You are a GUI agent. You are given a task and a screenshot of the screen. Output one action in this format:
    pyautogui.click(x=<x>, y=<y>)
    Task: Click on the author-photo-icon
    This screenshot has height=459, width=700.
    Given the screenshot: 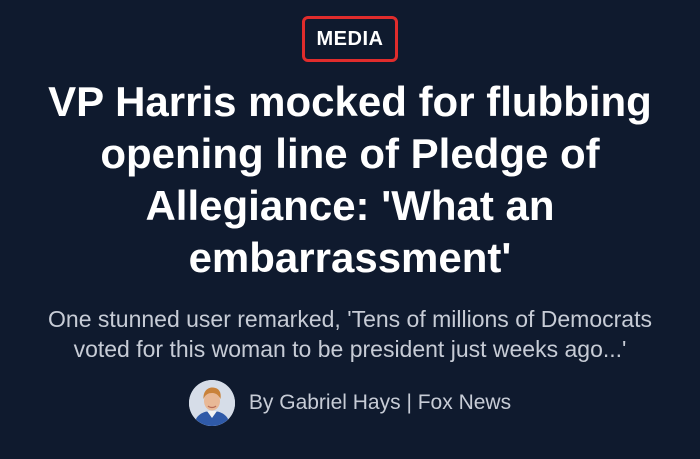 What is the action you would take?
    pyautogui.click(x=211, y=403)
    